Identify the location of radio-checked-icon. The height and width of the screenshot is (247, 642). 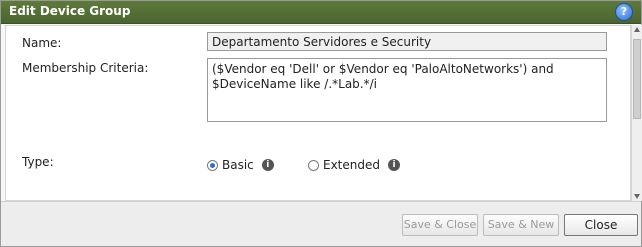
(212, 165).